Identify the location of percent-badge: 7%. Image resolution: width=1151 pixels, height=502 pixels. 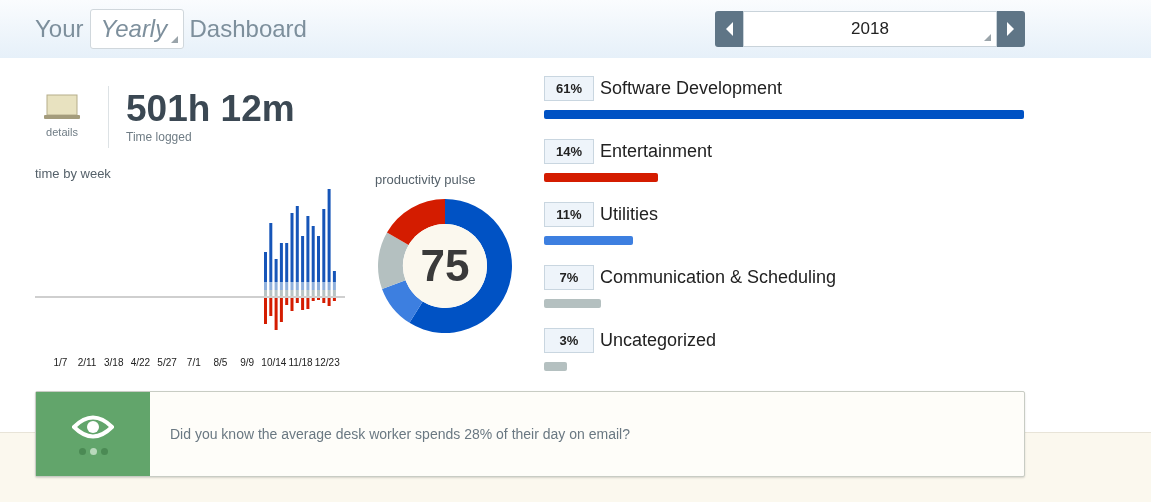
(569, 277).